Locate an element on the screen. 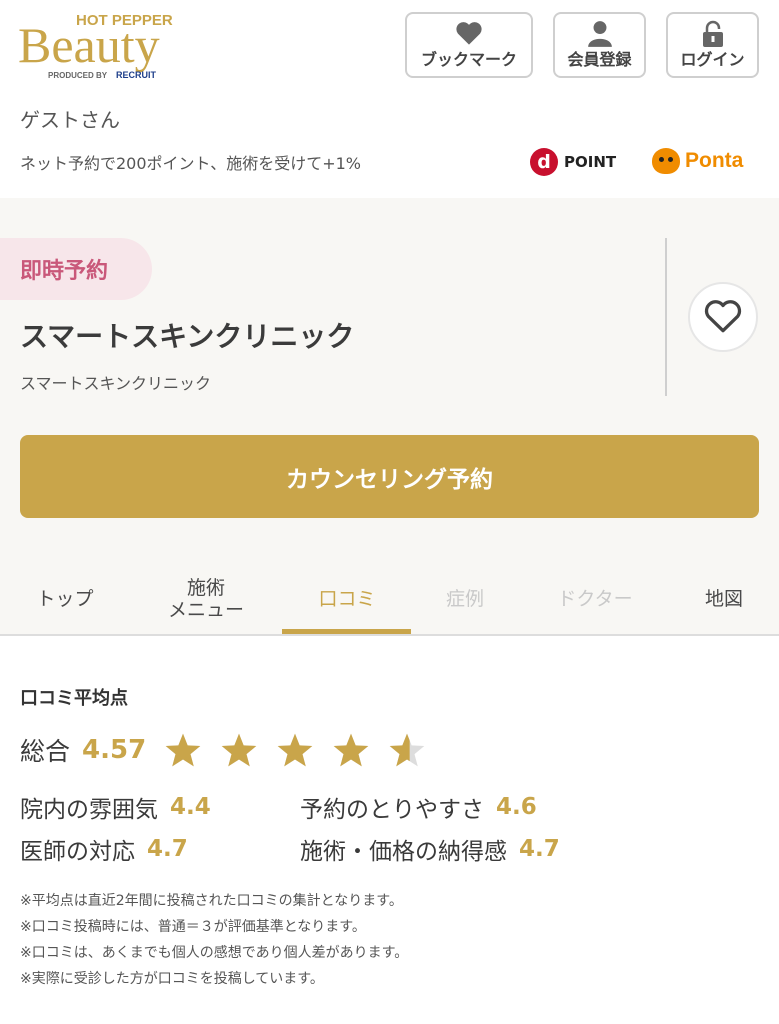 The image size is (779, 1024). tab-menu: 施術 メニュー is located at coordinates (206, 598).